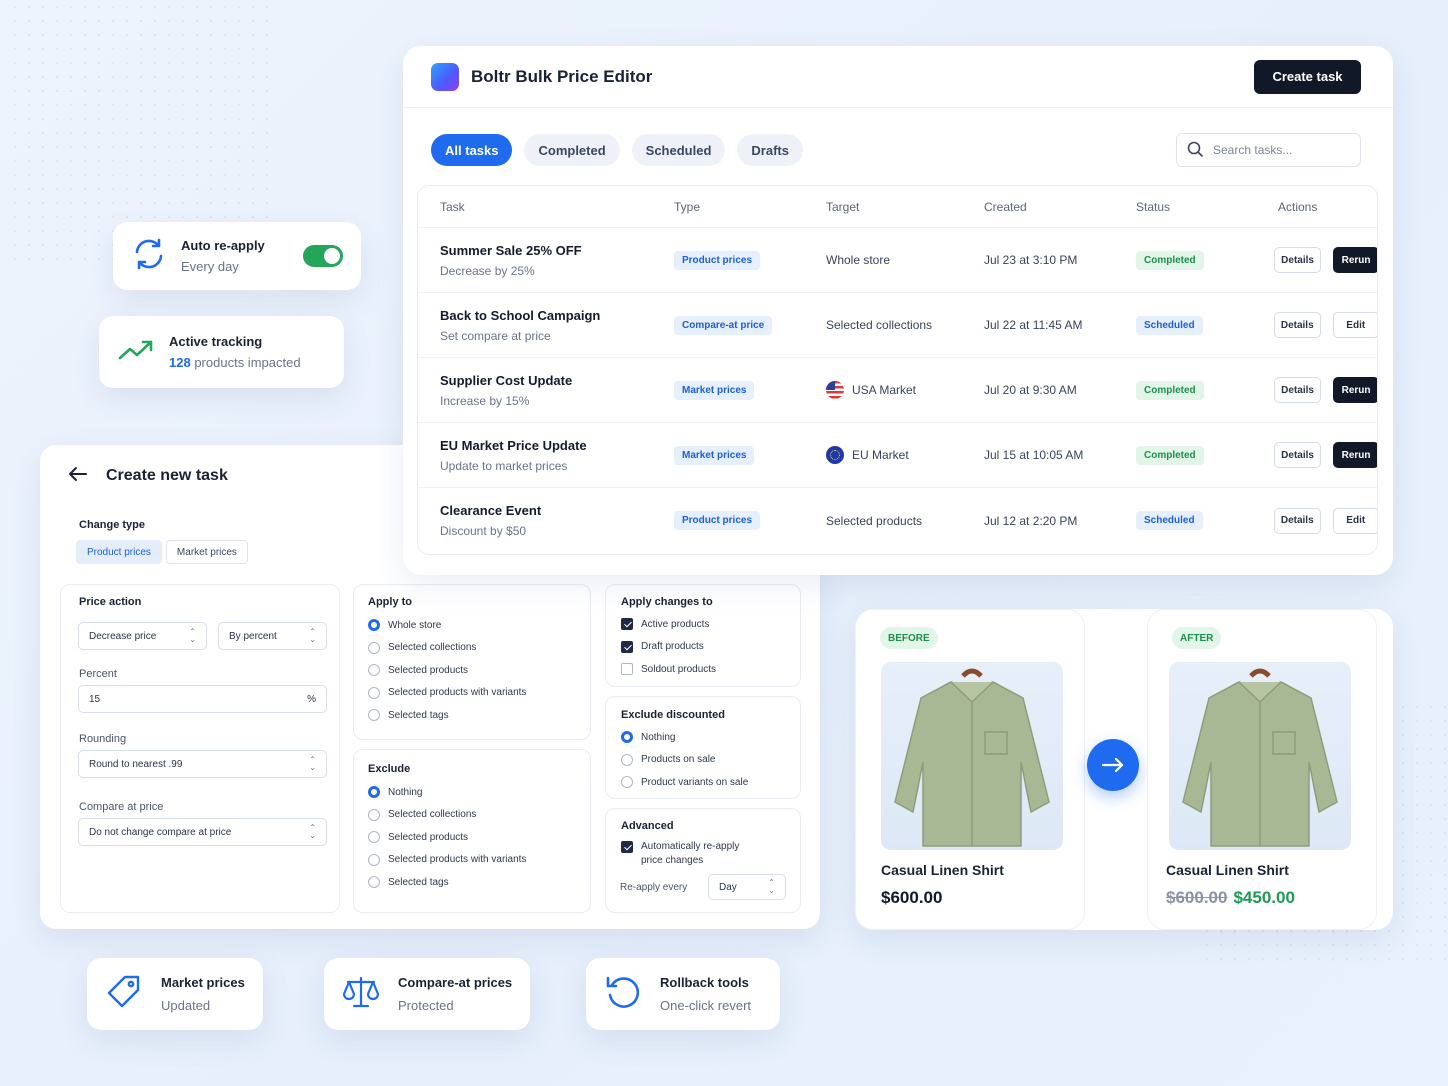  What do you see at coordinates (562, 76) in the screenshot?
I see `app-title: Boltr Bulk Price Editor` at bounding box center [562, 76].